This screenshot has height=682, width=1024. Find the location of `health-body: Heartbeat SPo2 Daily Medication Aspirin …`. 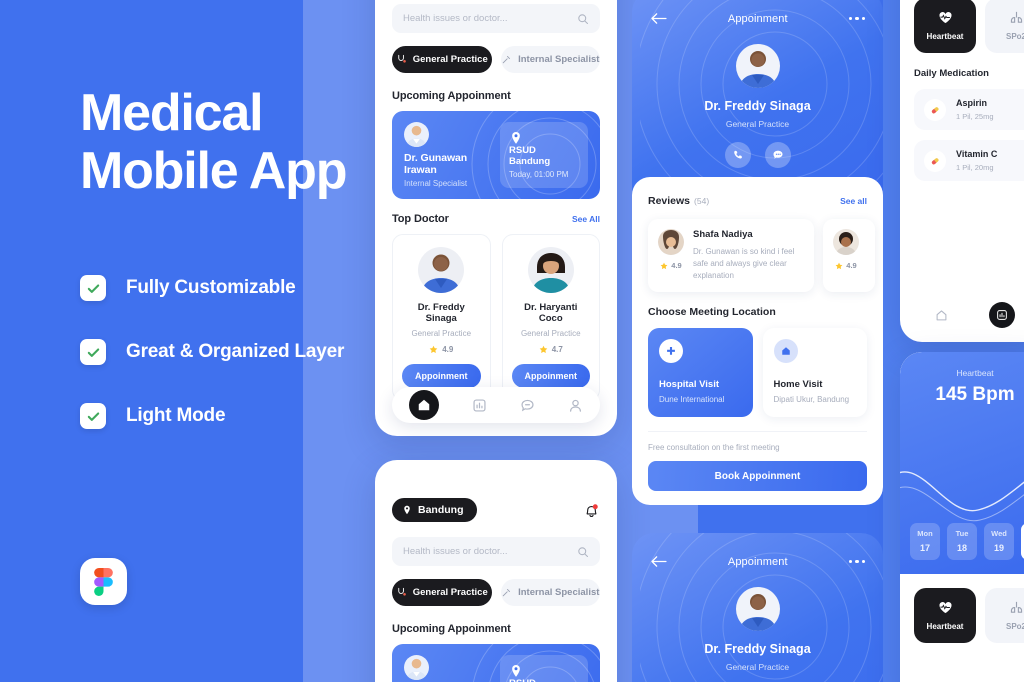

health-body: Heartbeat SPo2 Daily Medication Aspirin … is located at coordinates (962, 90).